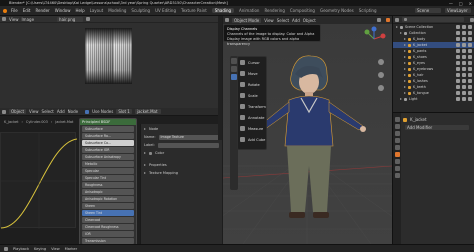 Image resolution: width=474 pixels, height=252 pixels. I want to click on workspace-tab-sculpting: Sculpting, so click(140, 10).